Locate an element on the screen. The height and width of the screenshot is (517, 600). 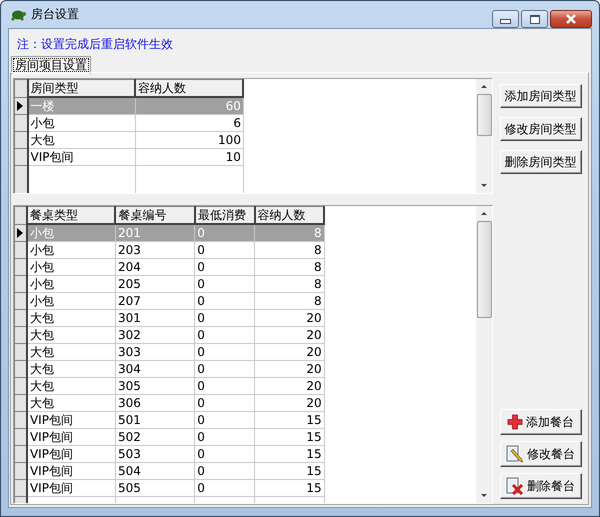
table-cell: 205 is located at coordinates (155, 284).